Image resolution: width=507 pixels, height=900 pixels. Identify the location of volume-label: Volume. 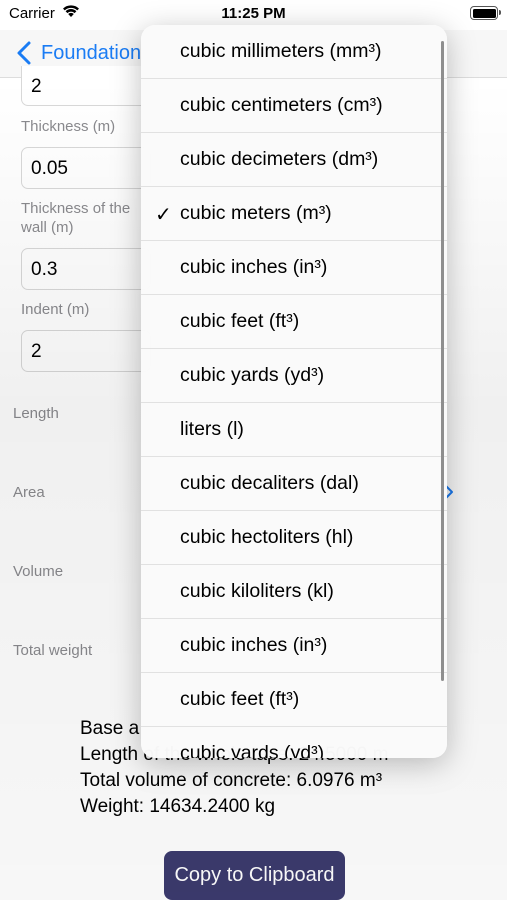
(38, 571).